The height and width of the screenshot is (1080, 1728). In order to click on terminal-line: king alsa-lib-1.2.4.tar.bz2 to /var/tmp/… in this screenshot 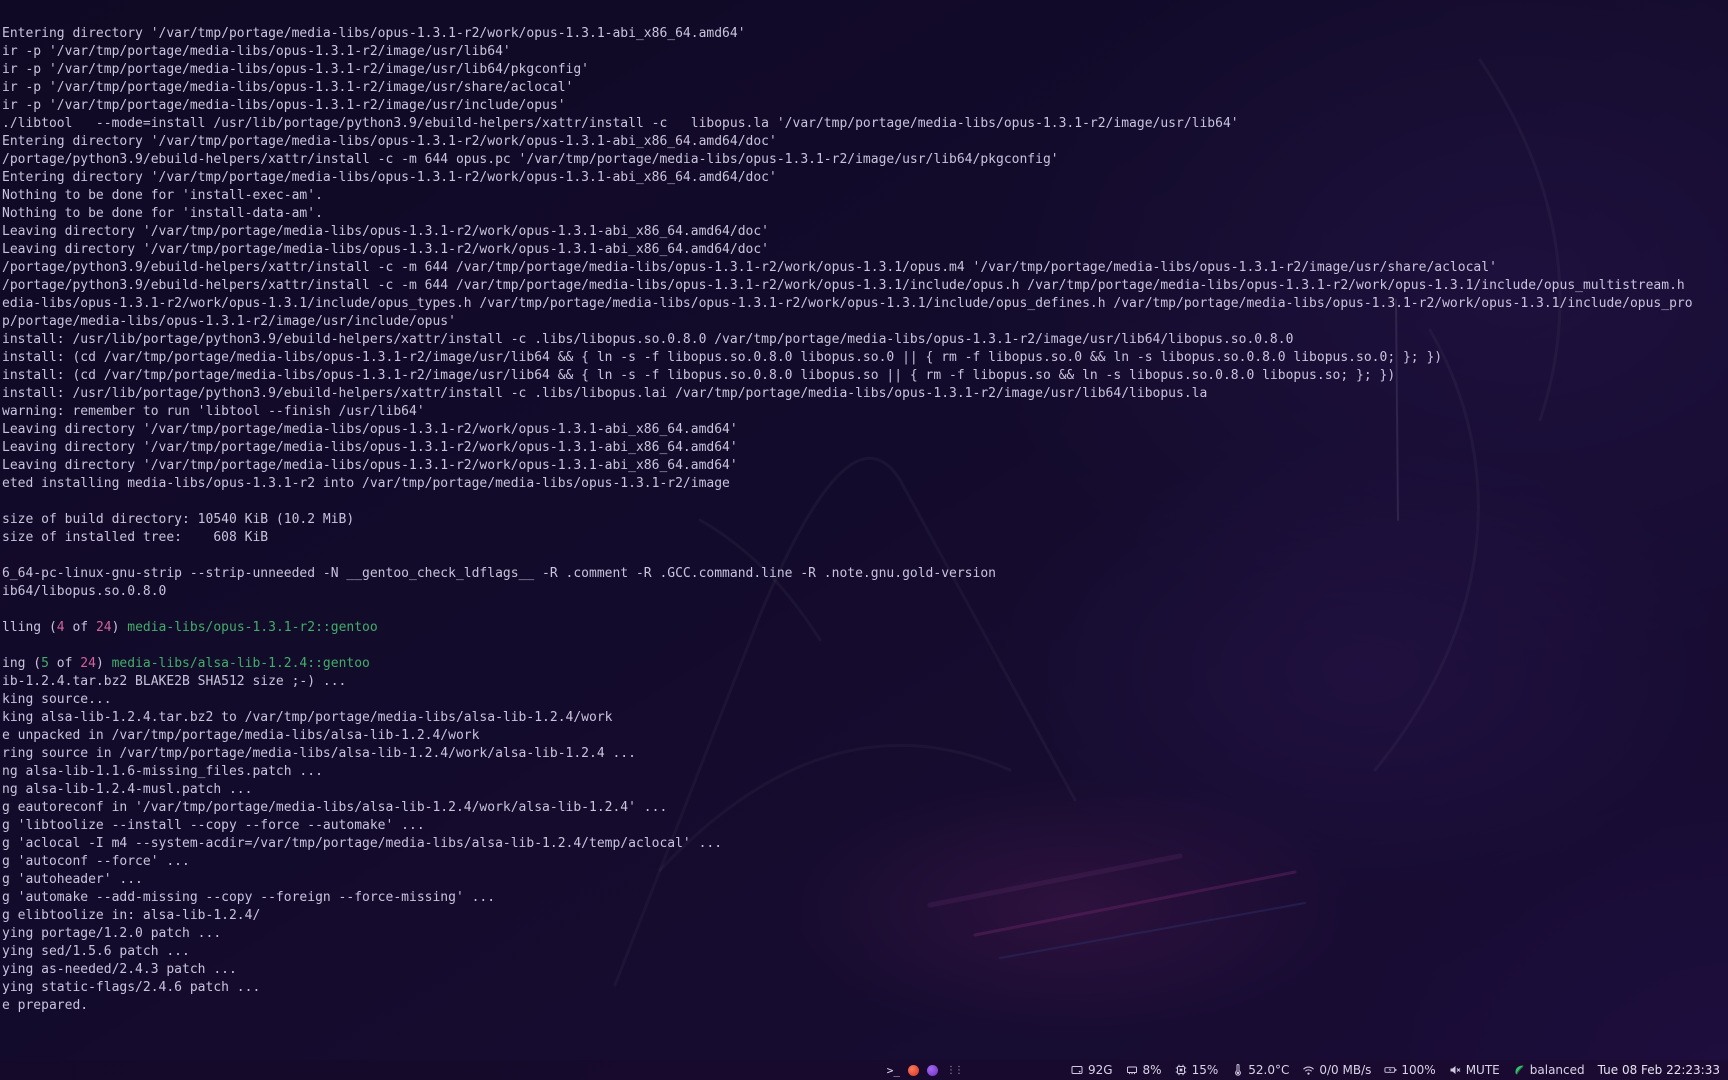, I will do `click(307, 717)`.